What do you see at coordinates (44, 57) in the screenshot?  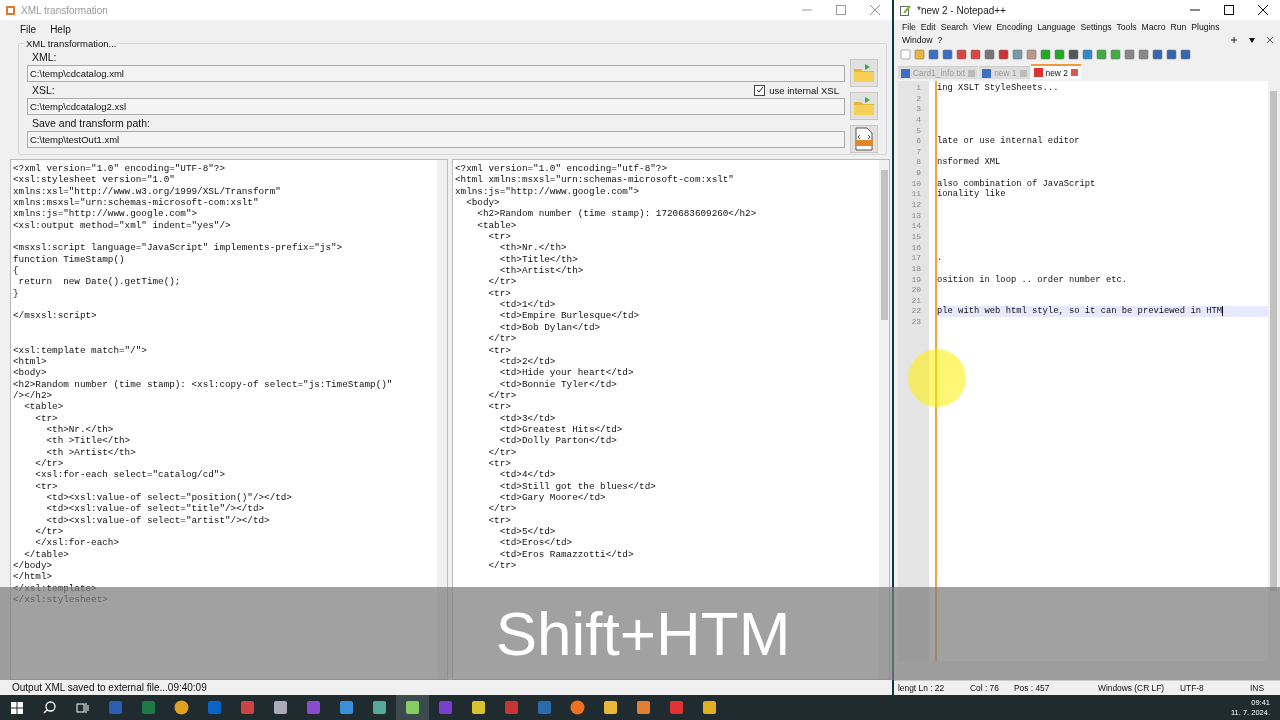 I see `field-label: XML:` at bounding box center [44, 57].